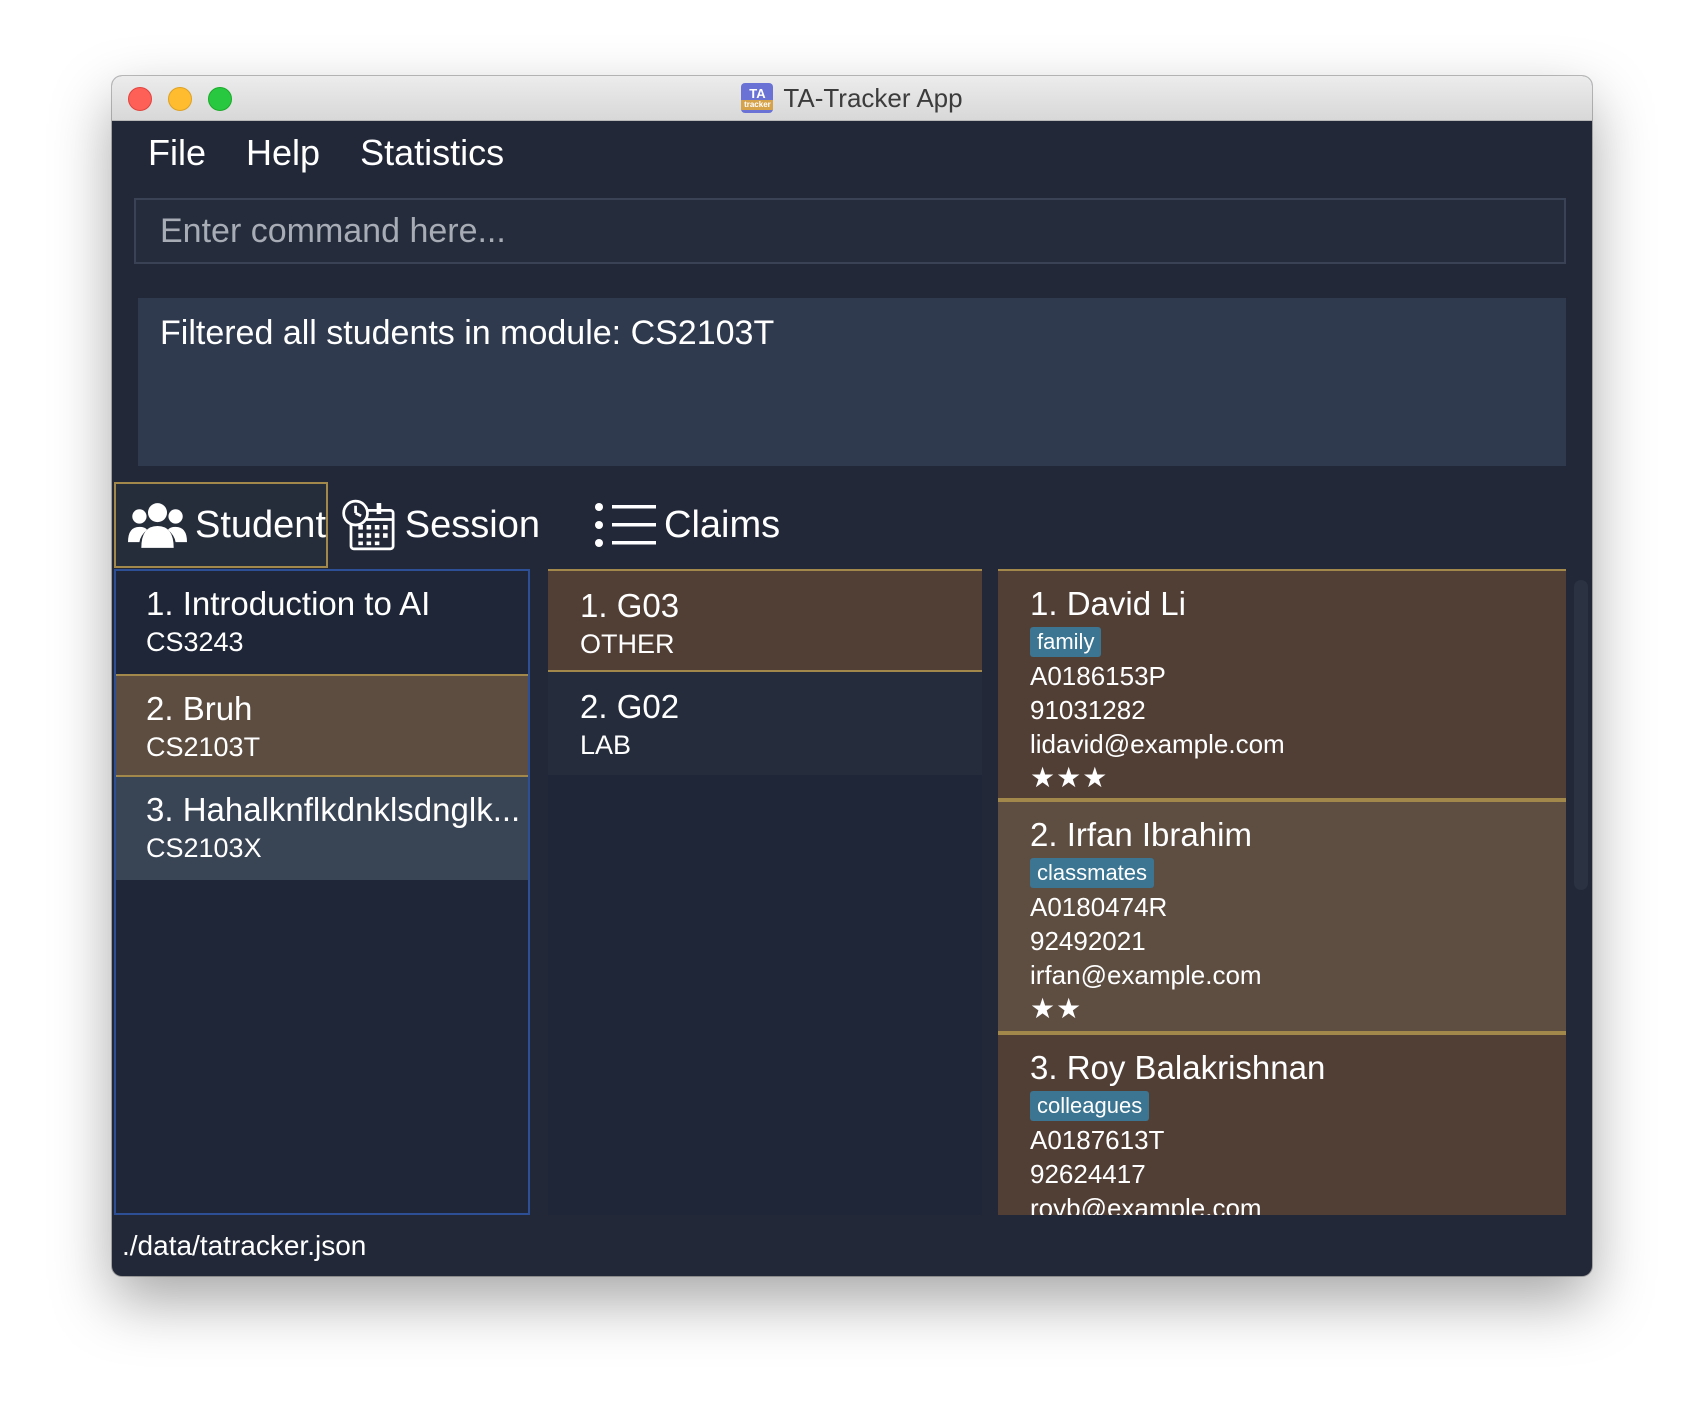 The image size is (1704, 1424). Describe the element at coordinates (852, 1246) in the screenshot. I see `status-bar: ./data/tatracker.json` at that location.